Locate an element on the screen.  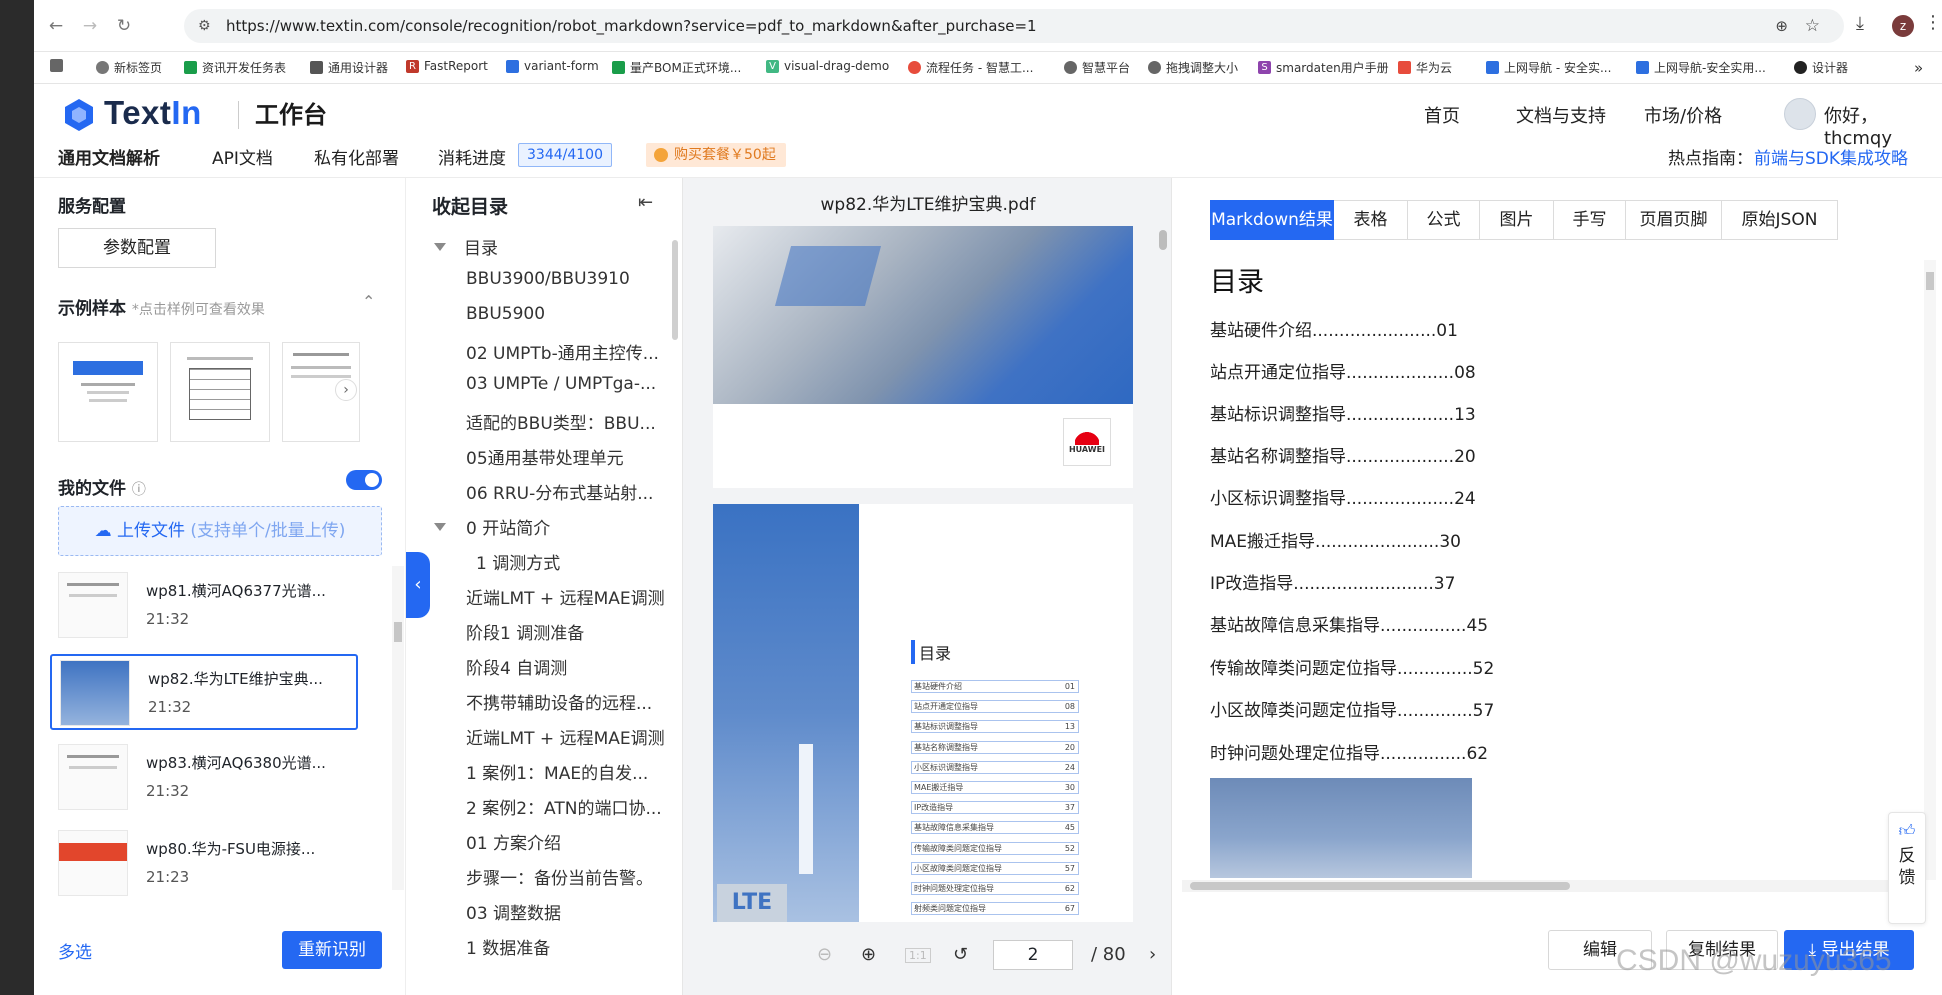
bookmark-star-icon: ☆ is located at coordinates (1812, 26).